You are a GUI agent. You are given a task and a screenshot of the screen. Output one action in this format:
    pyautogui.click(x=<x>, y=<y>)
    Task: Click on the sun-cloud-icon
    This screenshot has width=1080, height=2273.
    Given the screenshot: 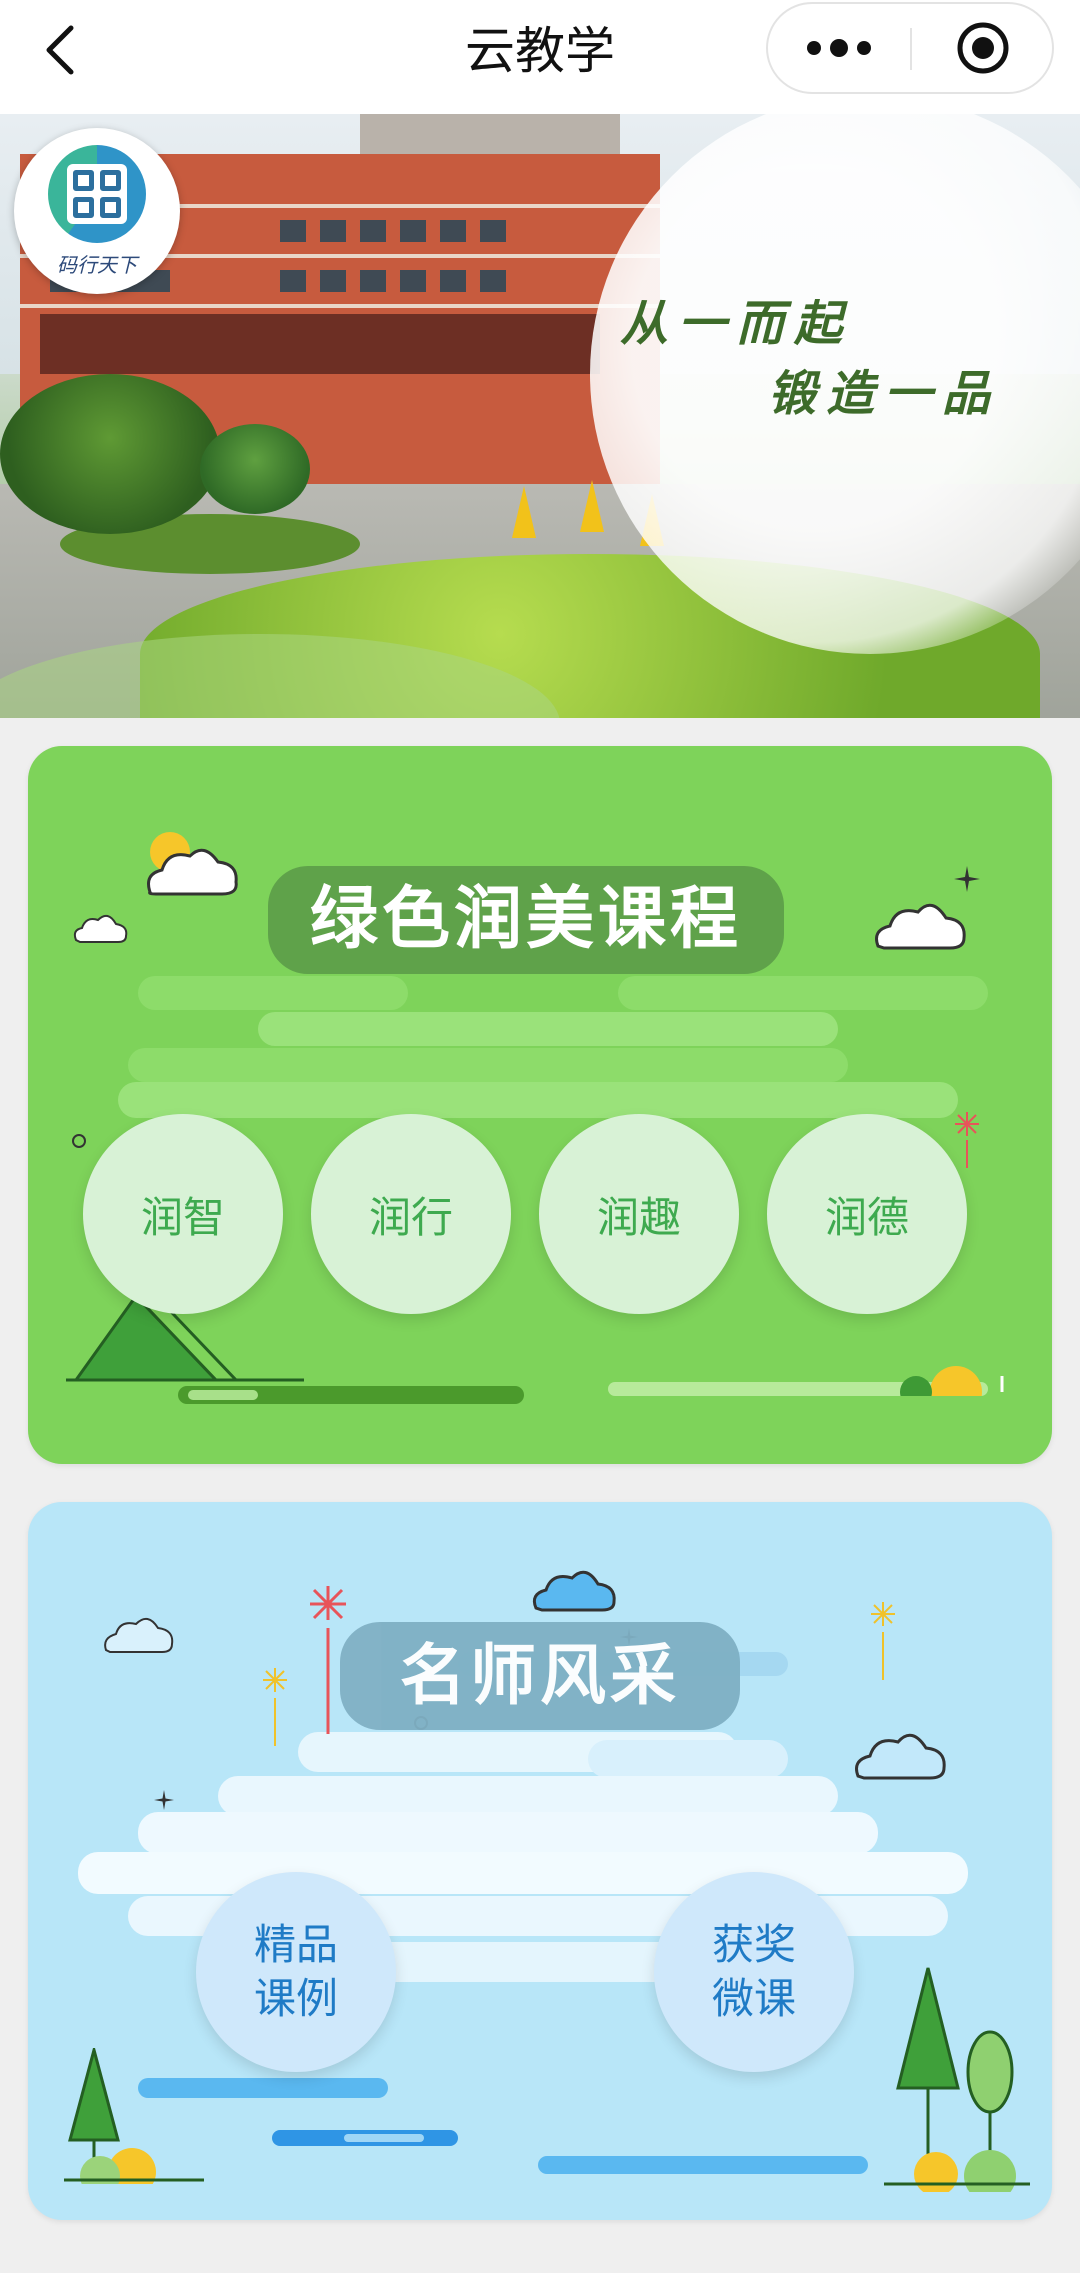 What is the action you would take?
    pyautogui.click(x=192, y=864)
    